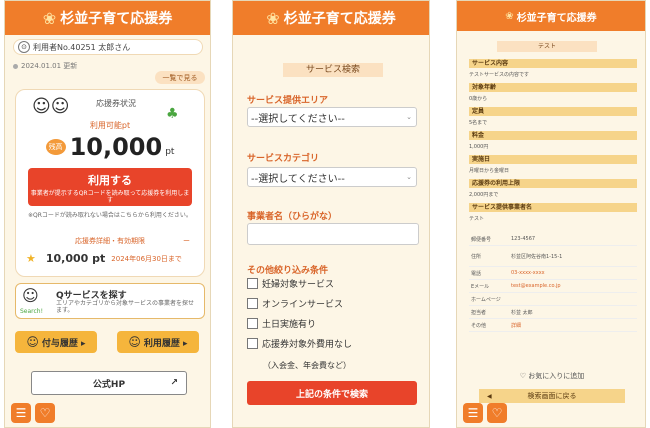  Describe the element at coordinates (499, 75) in the screenshot. I see `section-value: テストサービスの内容です` at that location.